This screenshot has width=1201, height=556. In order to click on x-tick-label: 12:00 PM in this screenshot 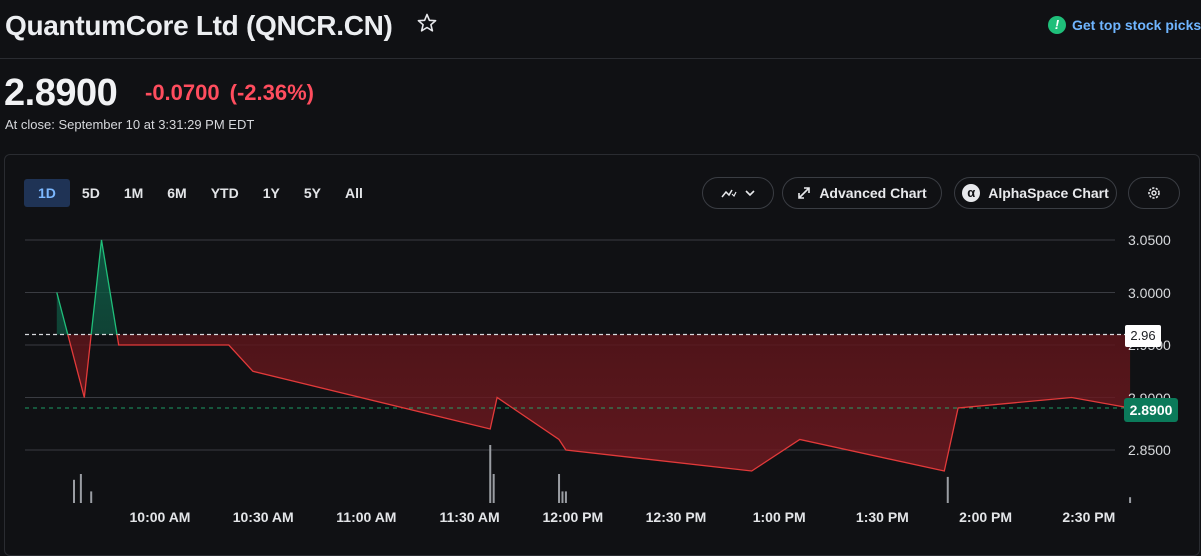, I will do `click(573, 517)`.